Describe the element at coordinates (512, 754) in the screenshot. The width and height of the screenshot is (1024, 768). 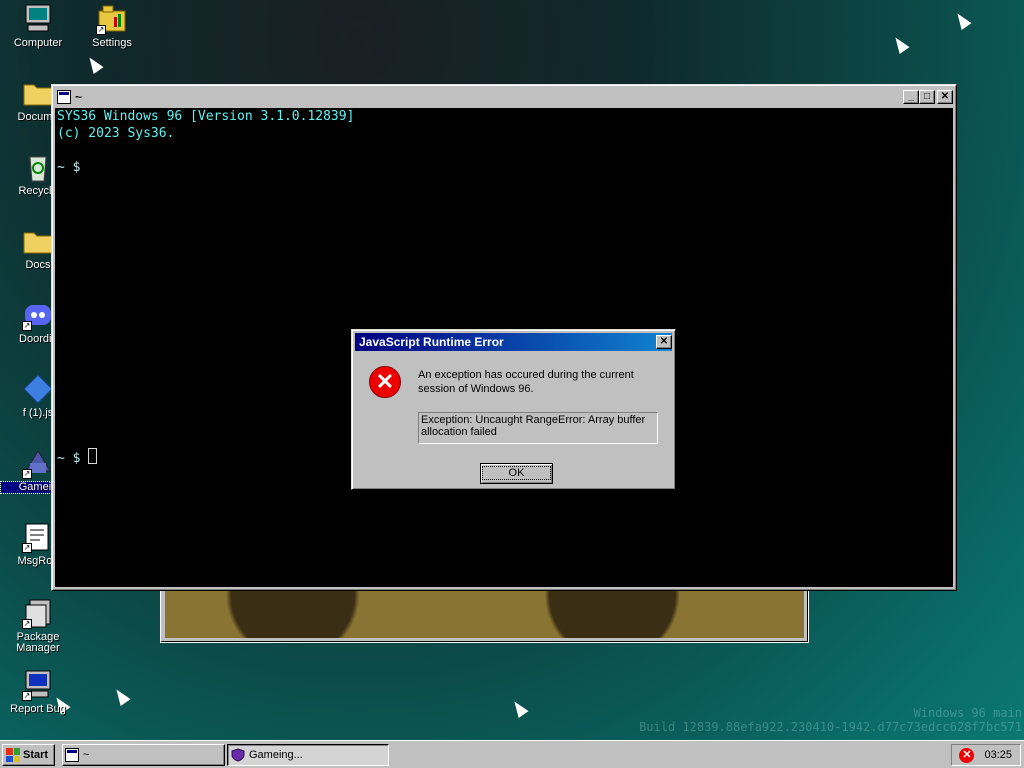
I see `taskbar: Start ~ Gameing... ✕ 03:25` at that location.